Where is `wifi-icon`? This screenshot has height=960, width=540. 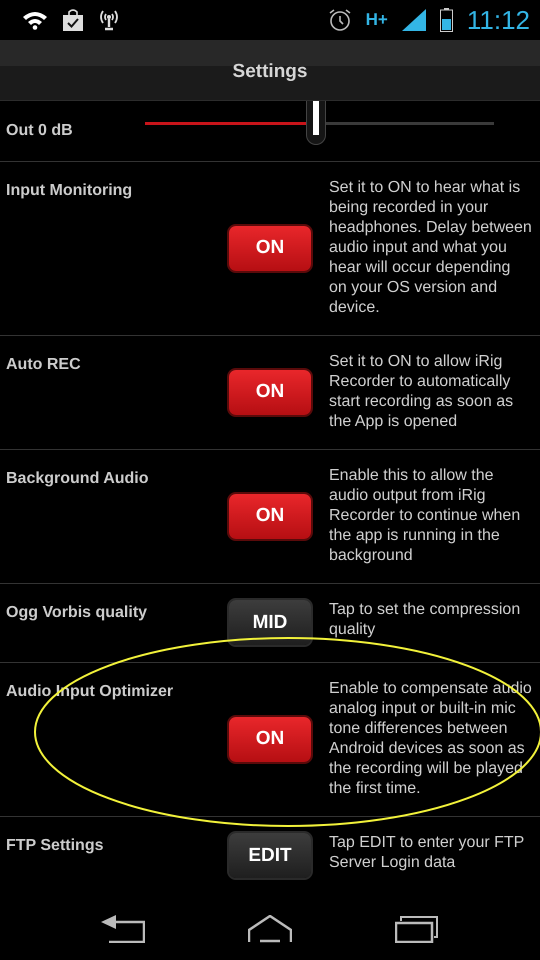 wifi-icon is located at coordinates (35, 20).